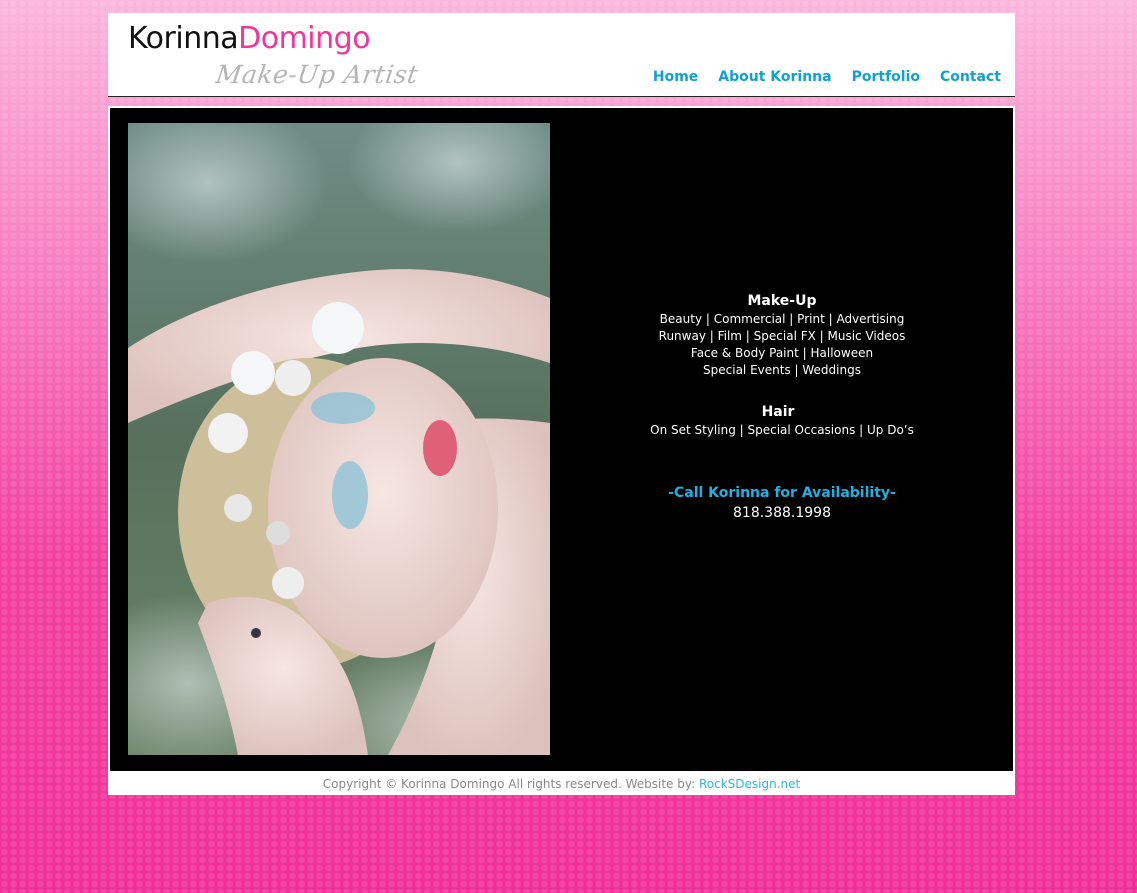 The image size is (1137, 893). I want to click on designer-credit-link: RockSDesign.net, so click(749, 784).